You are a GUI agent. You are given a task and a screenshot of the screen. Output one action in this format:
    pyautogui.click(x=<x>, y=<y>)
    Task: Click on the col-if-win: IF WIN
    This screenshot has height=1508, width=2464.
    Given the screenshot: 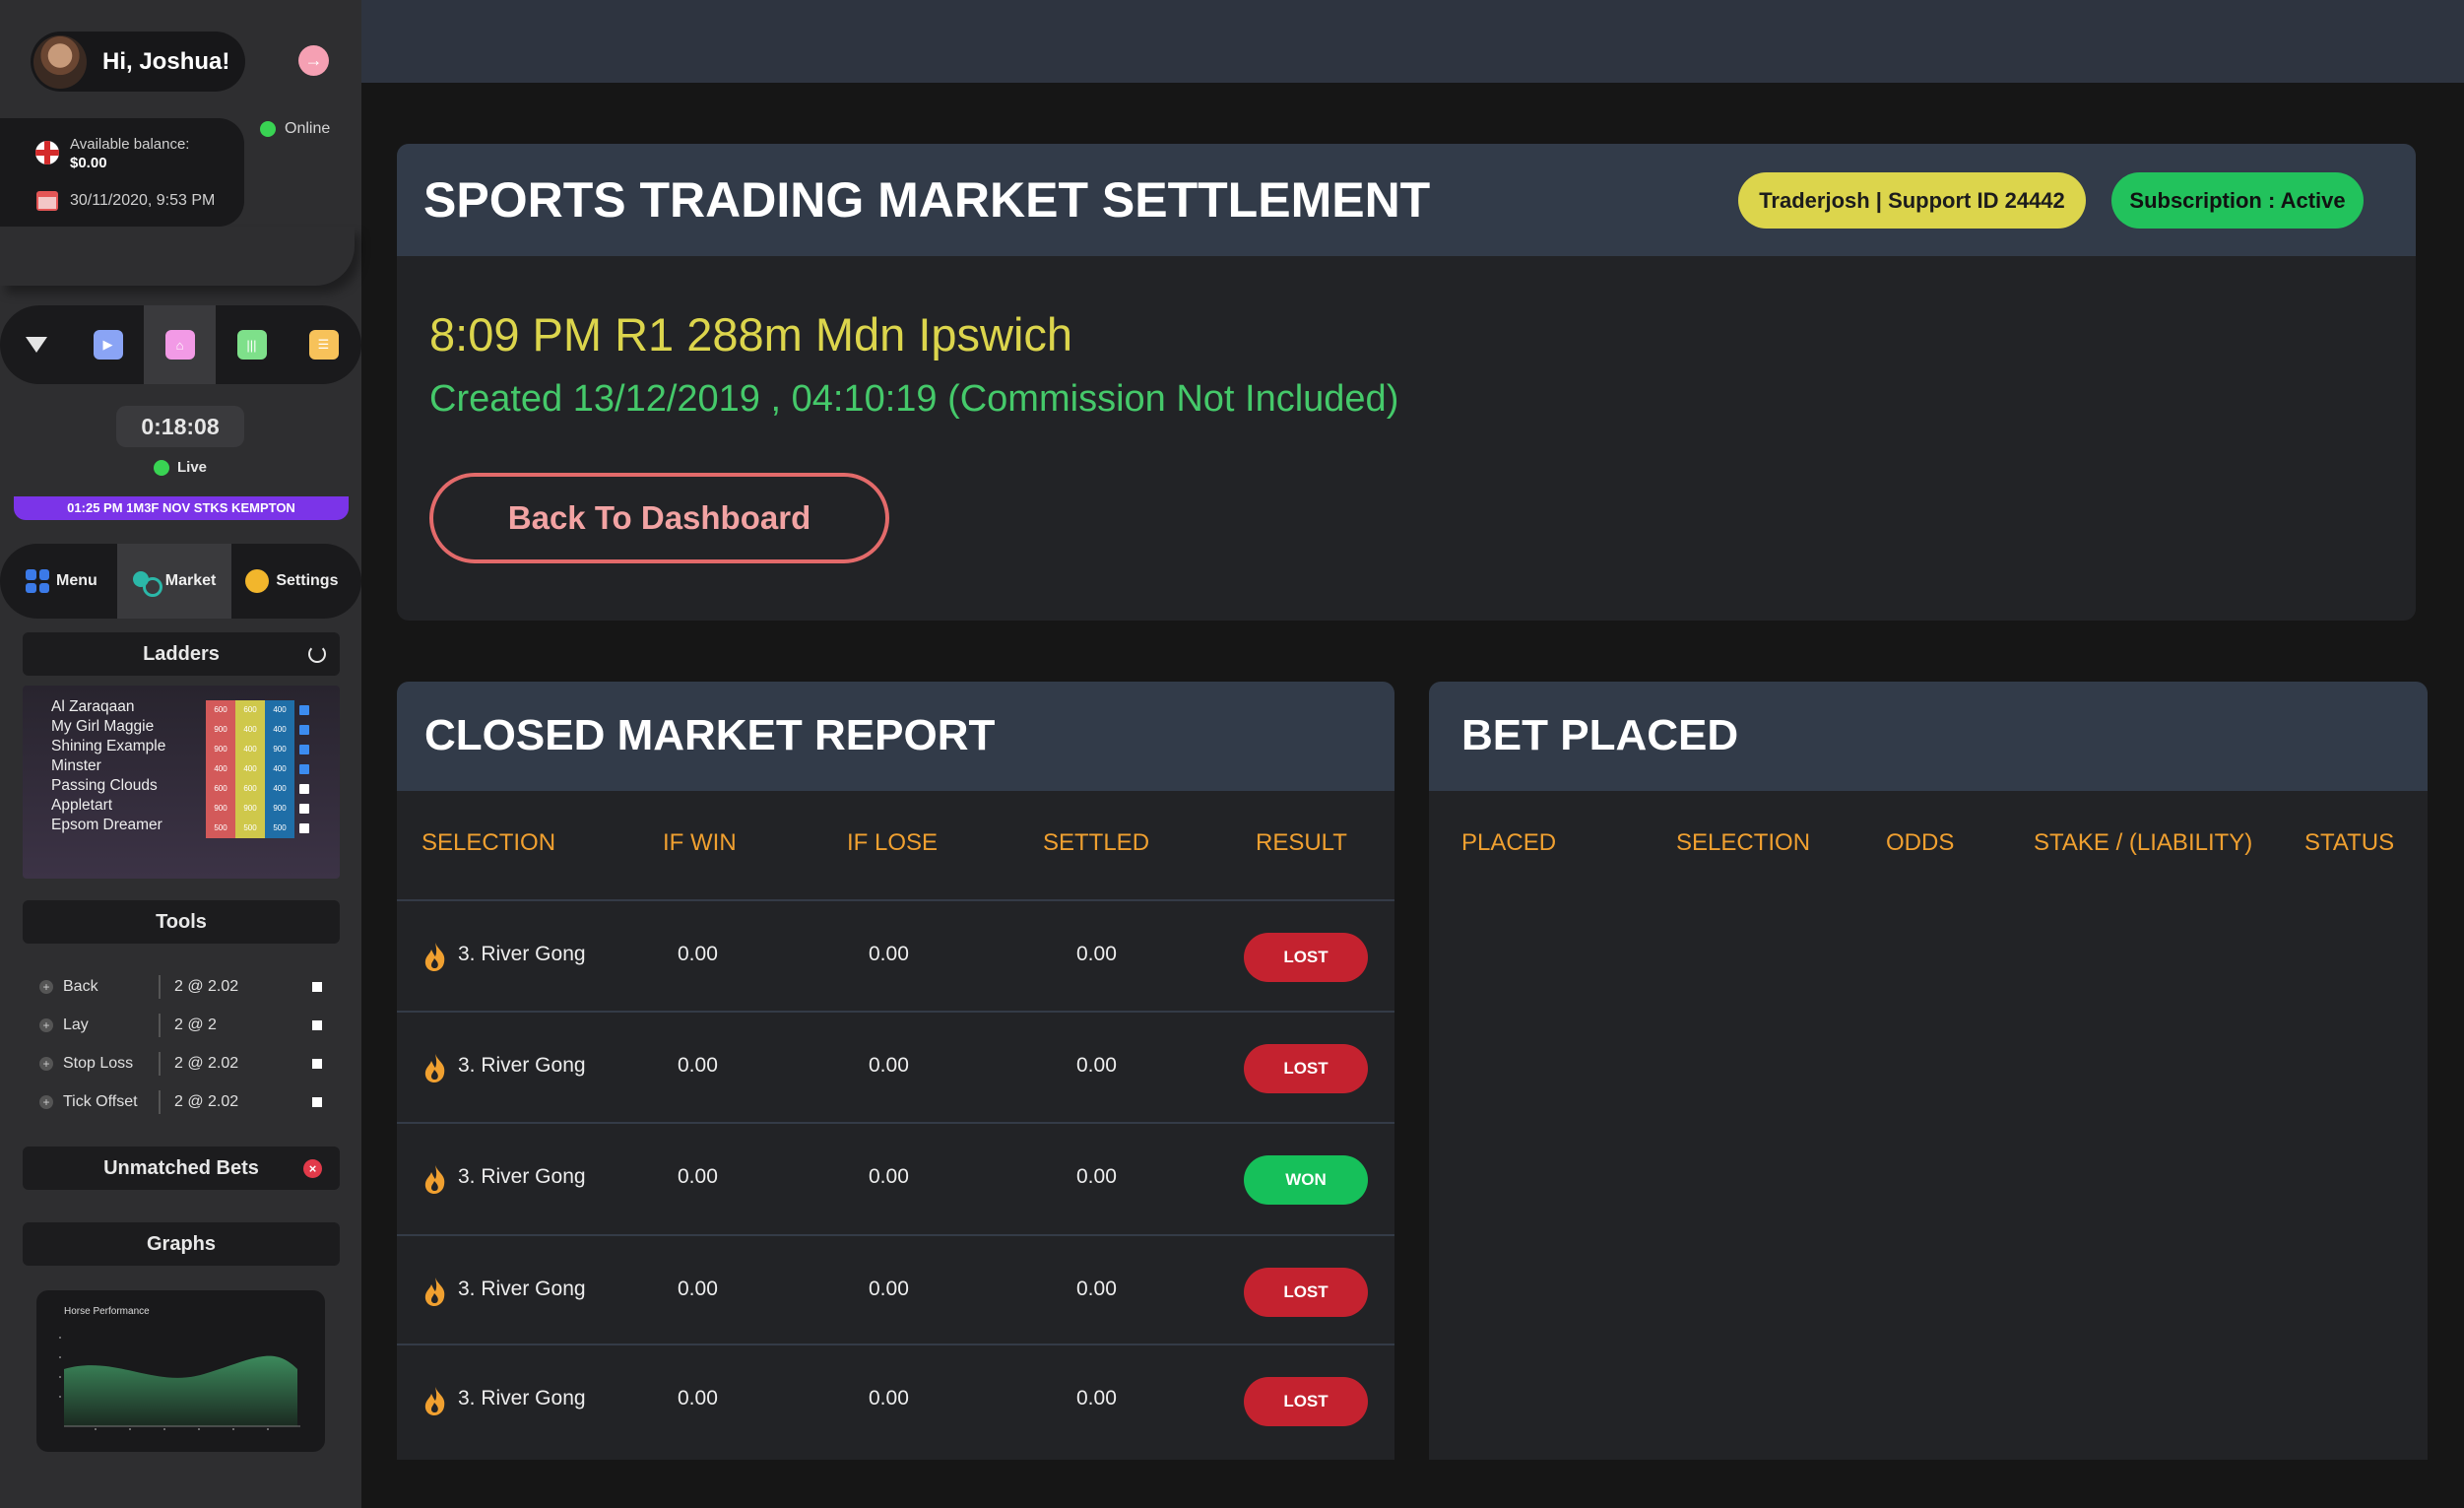 What is the action you would take?
    pyautogui.click(x=700, y=842)
    